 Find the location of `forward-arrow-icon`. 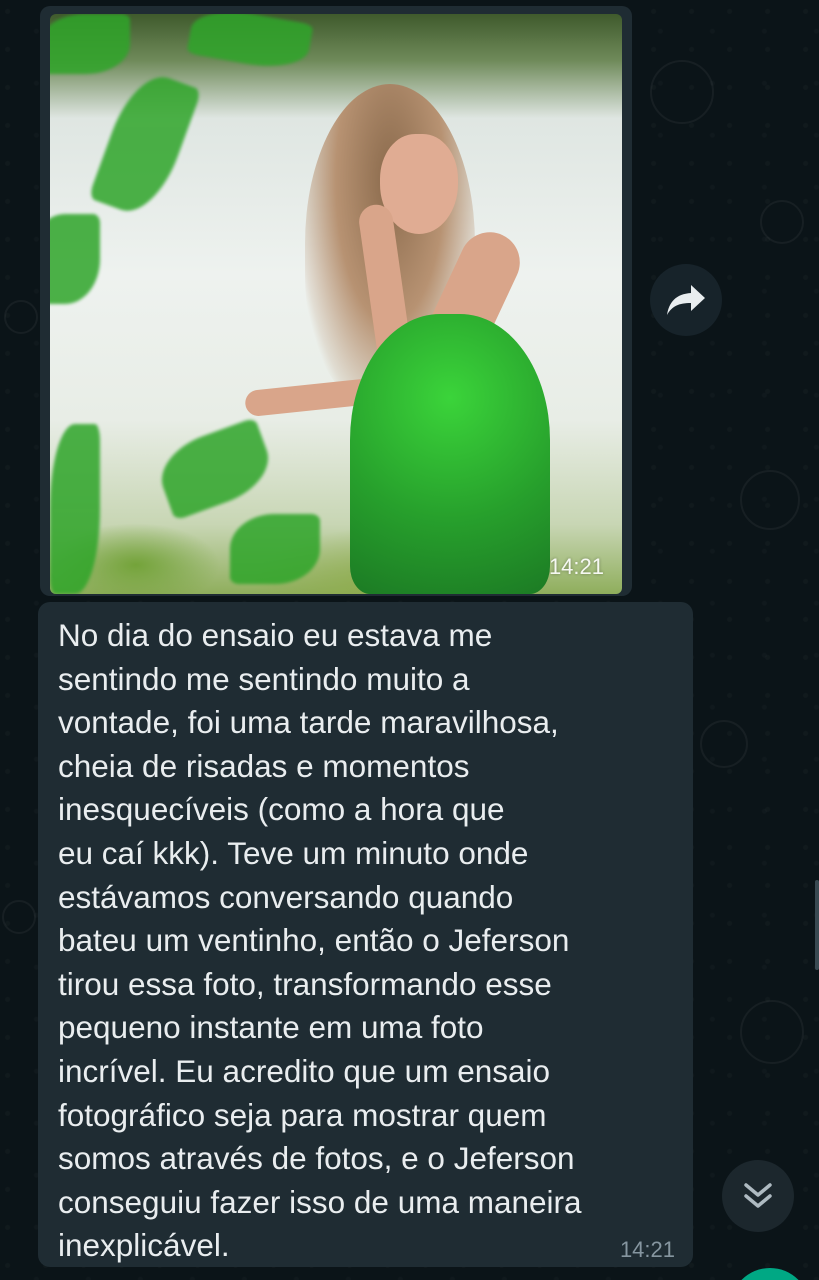

forward-arrow-icon is located at coordinates (686, 300).